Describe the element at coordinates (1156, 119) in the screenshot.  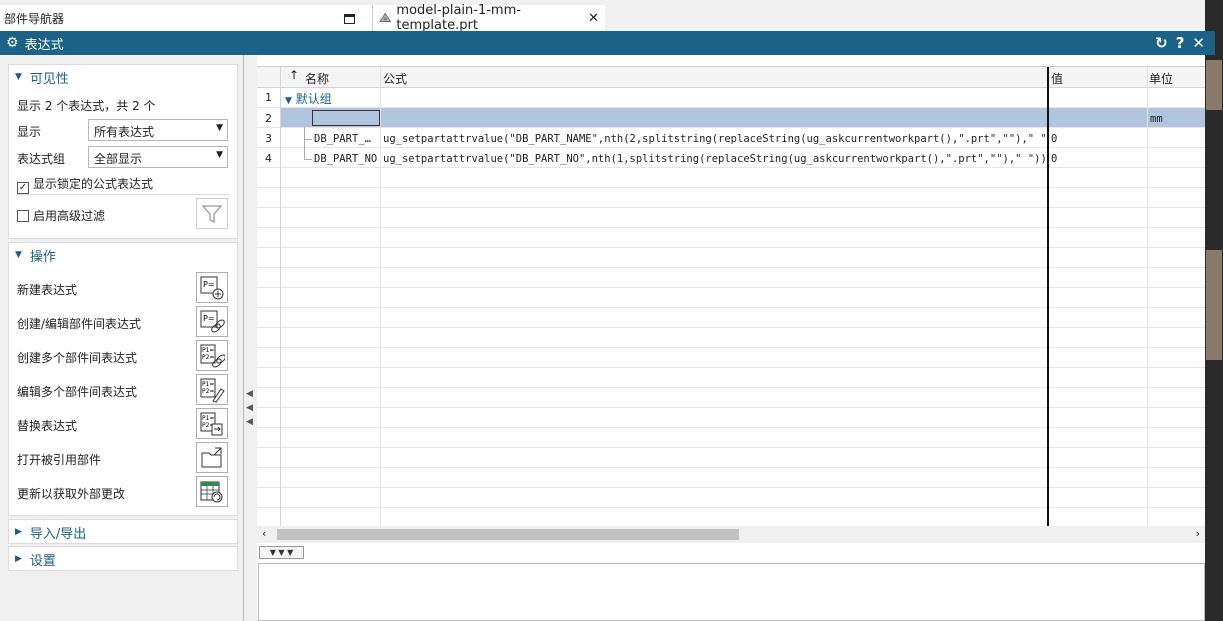
I see `unit-cell: mm` at that location.